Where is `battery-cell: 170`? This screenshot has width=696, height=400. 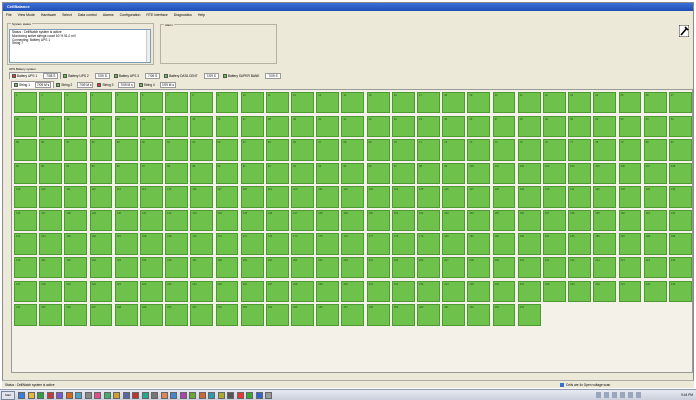 battery-cell: 170 is located at coordinates (202, 244).